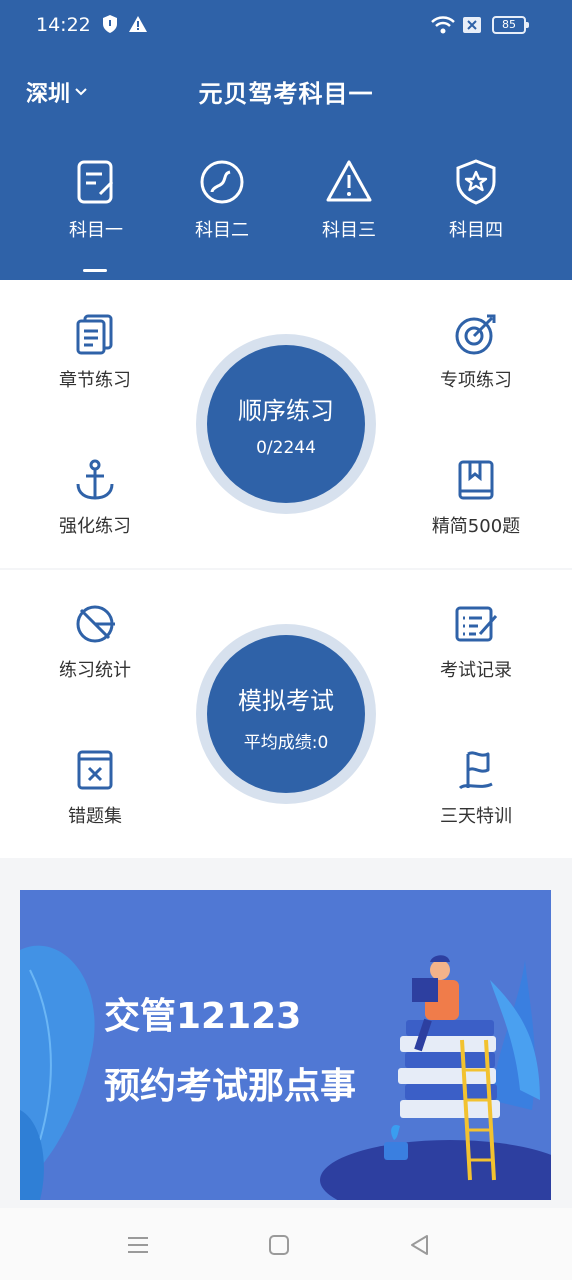 This screenshot has height=1280, width=572. I want to click on book-icon, so click(476, 480).